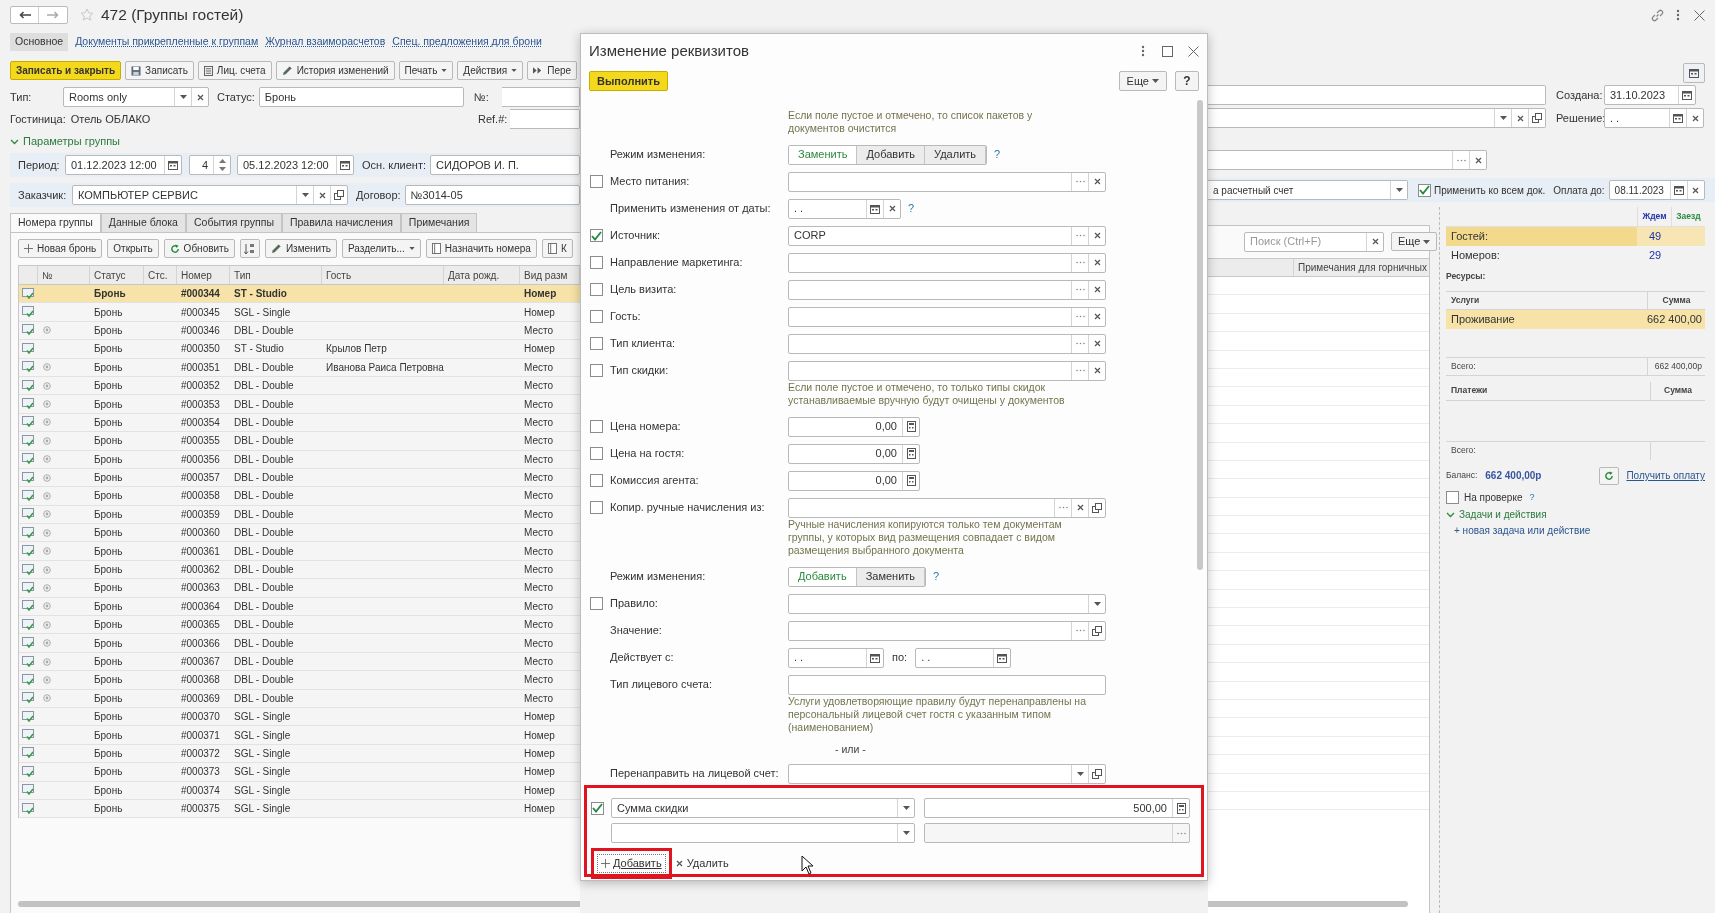 The height and width of the screenshot is (913, 1715). I want to click on table-row: Бронь #000355 DBL - Double Место, so click(299, 441).